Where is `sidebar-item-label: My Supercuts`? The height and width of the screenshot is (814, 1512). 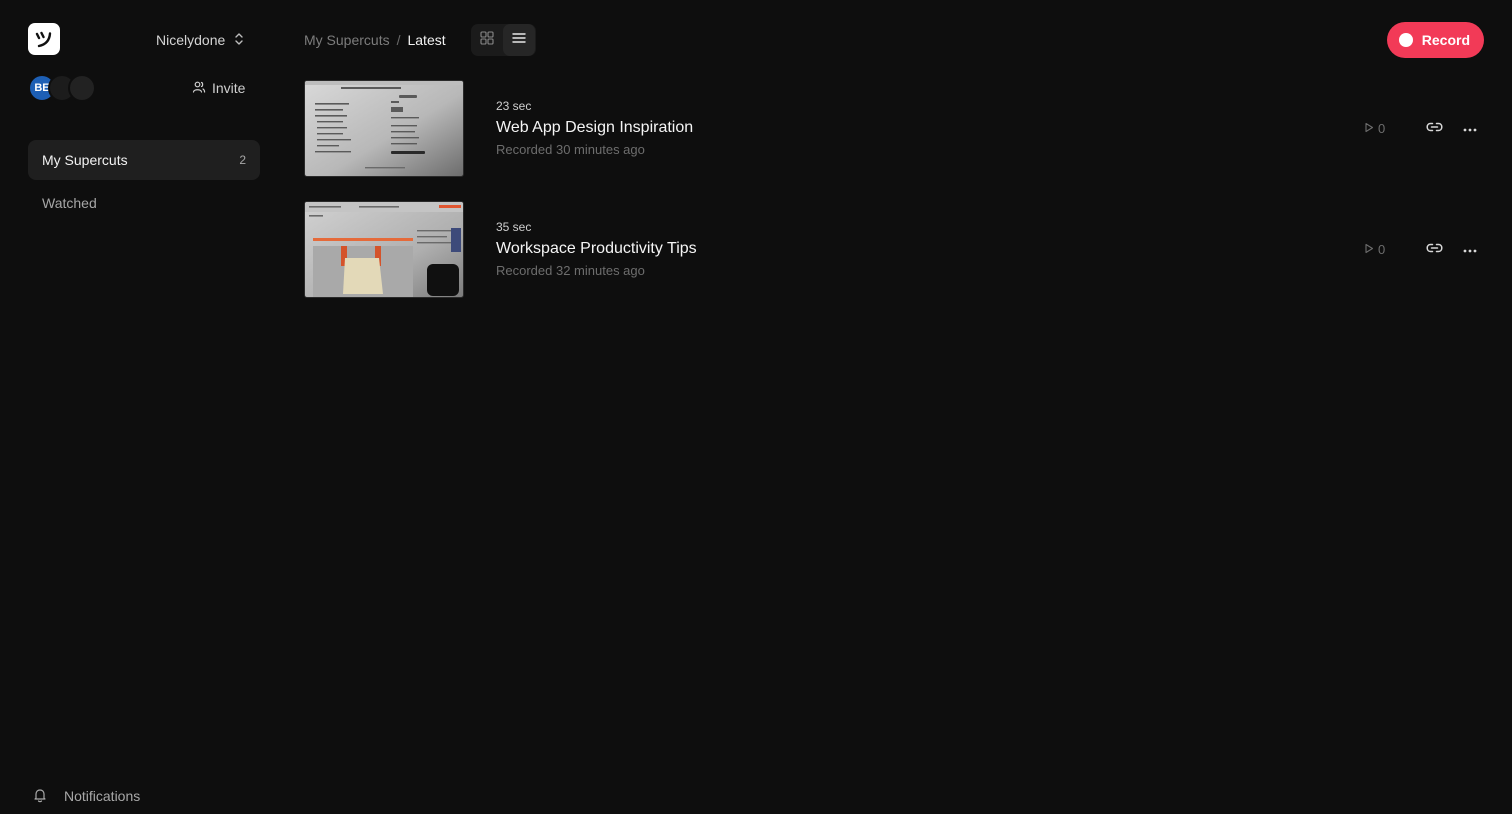
sidebar-item-label: My Supercuts is located at coordinates (85, 160).